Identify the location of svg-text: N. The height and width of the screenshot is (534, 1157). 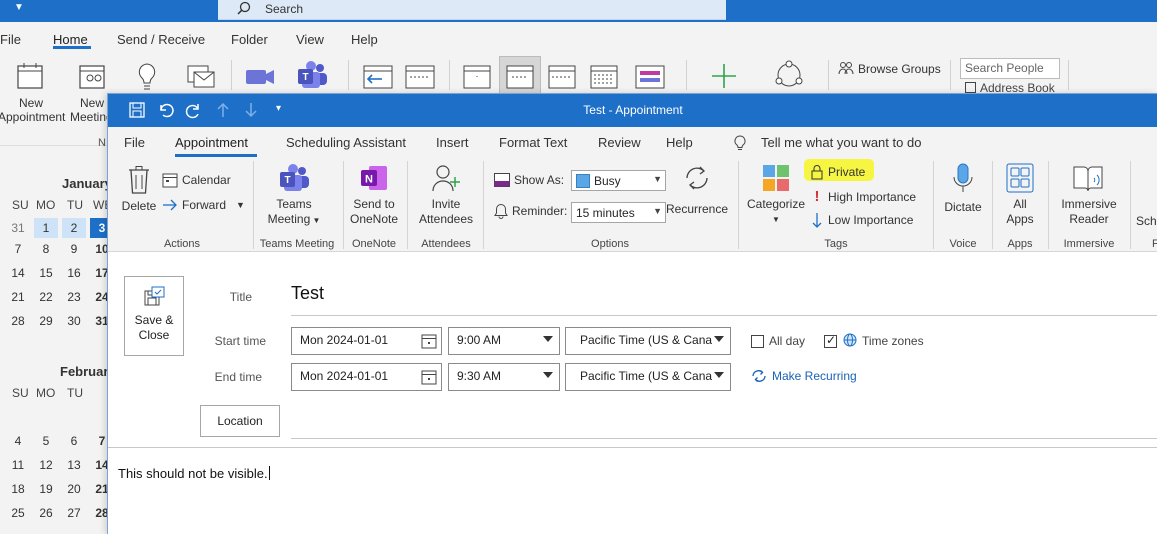
(369, 180).